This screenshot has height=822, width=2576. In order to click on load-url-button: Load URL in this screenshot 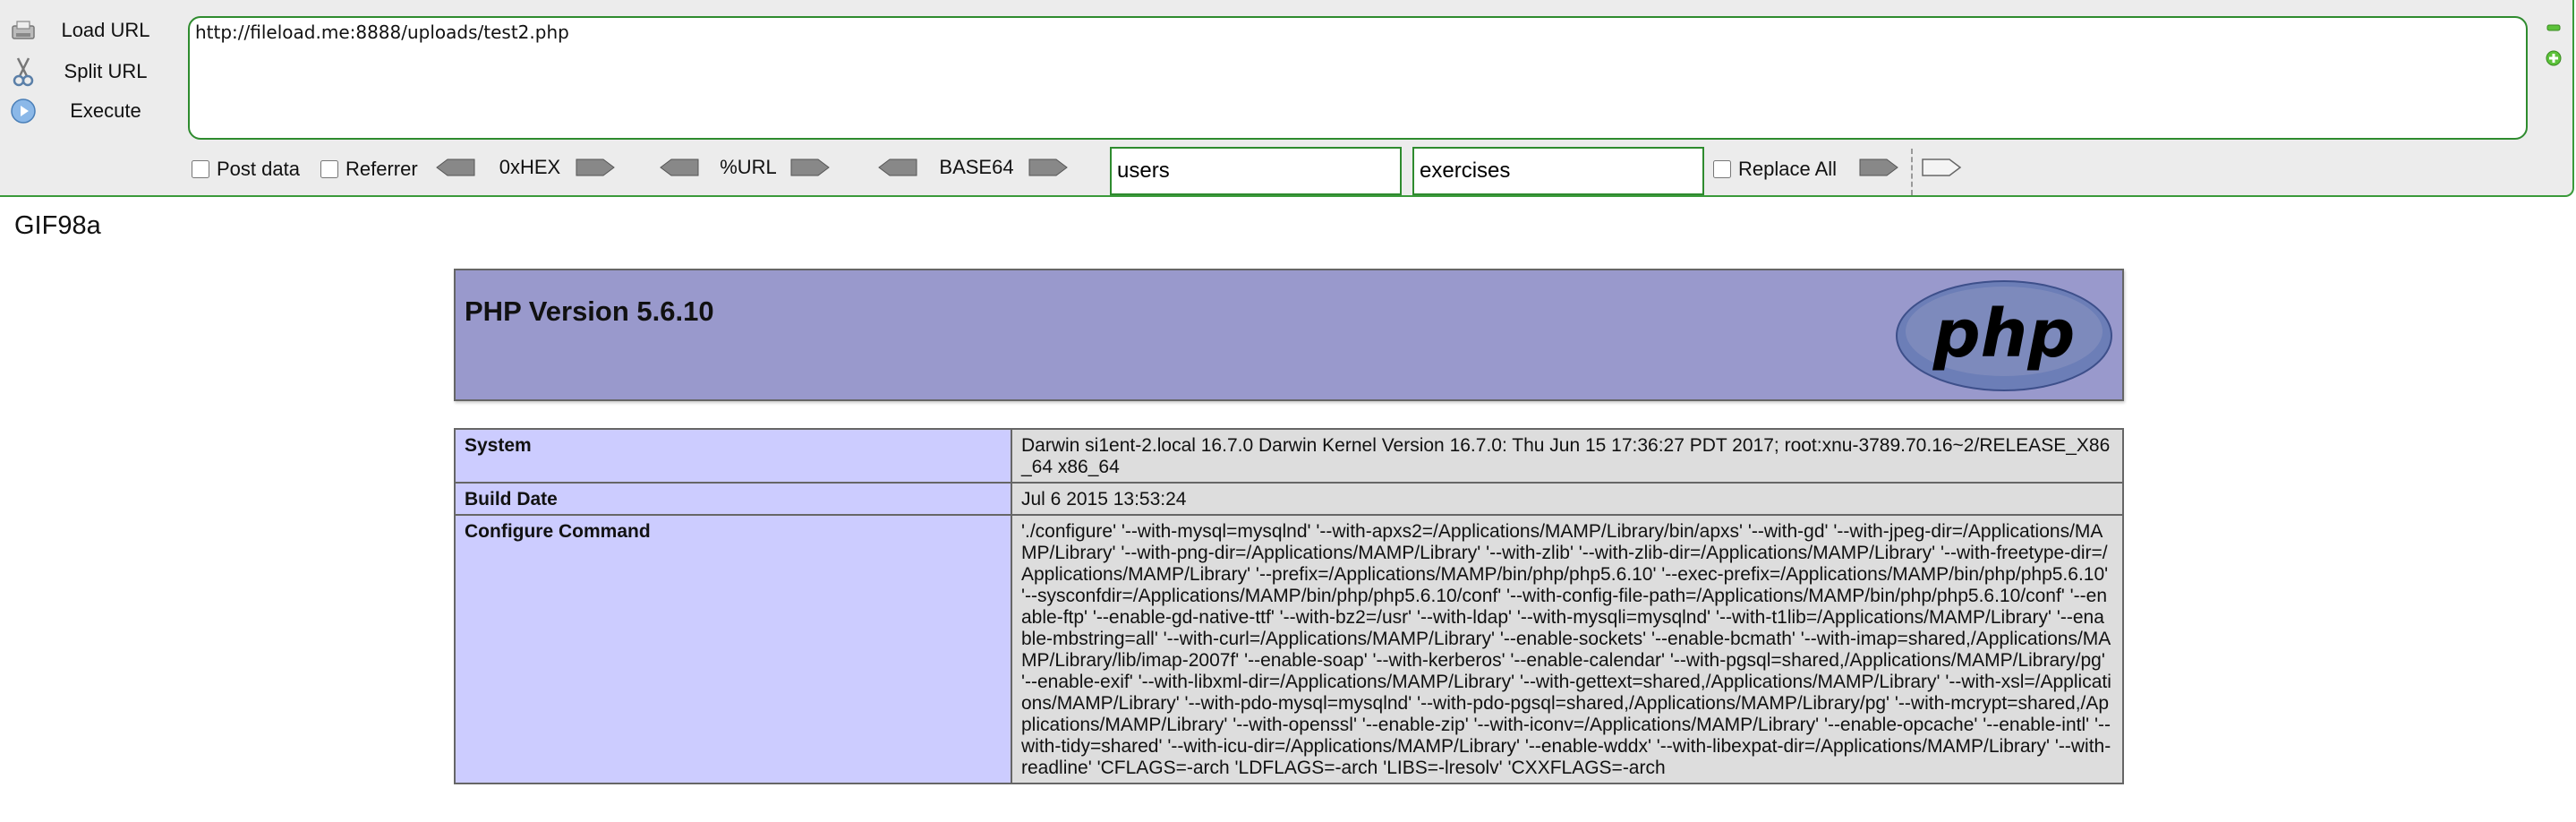, I will do `click(92, 31)`.